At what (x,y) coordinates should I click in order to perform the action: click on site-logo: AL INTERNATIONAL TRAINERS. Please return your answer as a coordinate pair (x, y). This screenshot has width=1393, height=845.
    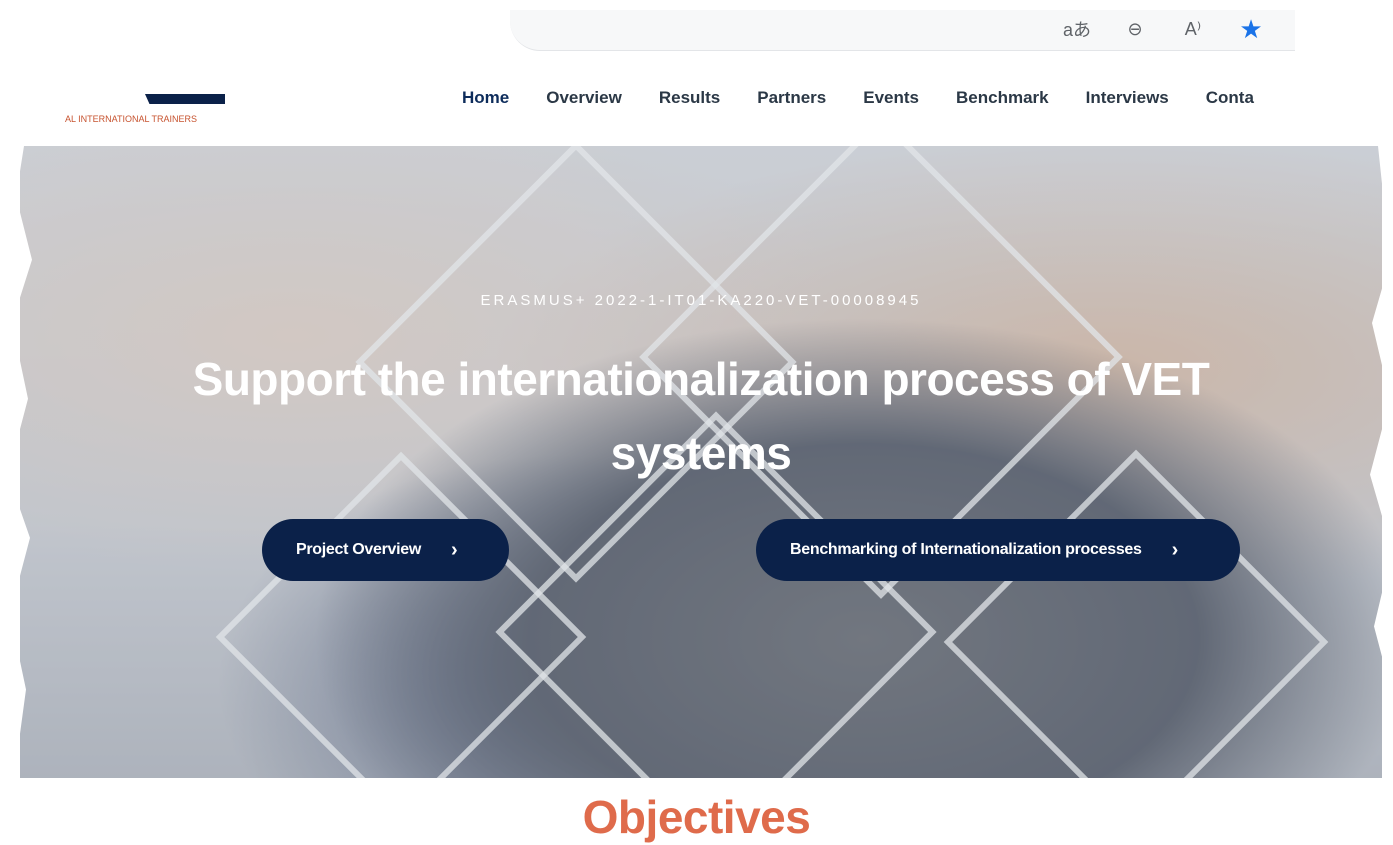
    Looking at the image, I should click on (140, 108).